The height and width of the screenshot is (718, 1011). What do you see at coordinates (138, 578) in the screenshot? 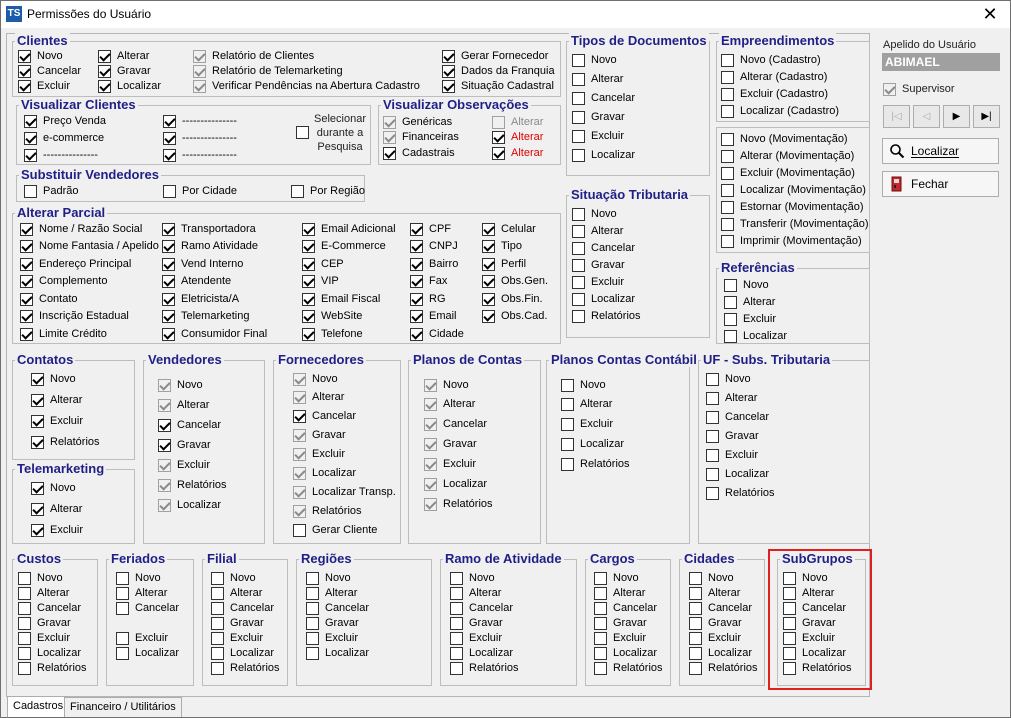
I see `checkbox-feriados-0: Novo` at bounding box center [138, 578].